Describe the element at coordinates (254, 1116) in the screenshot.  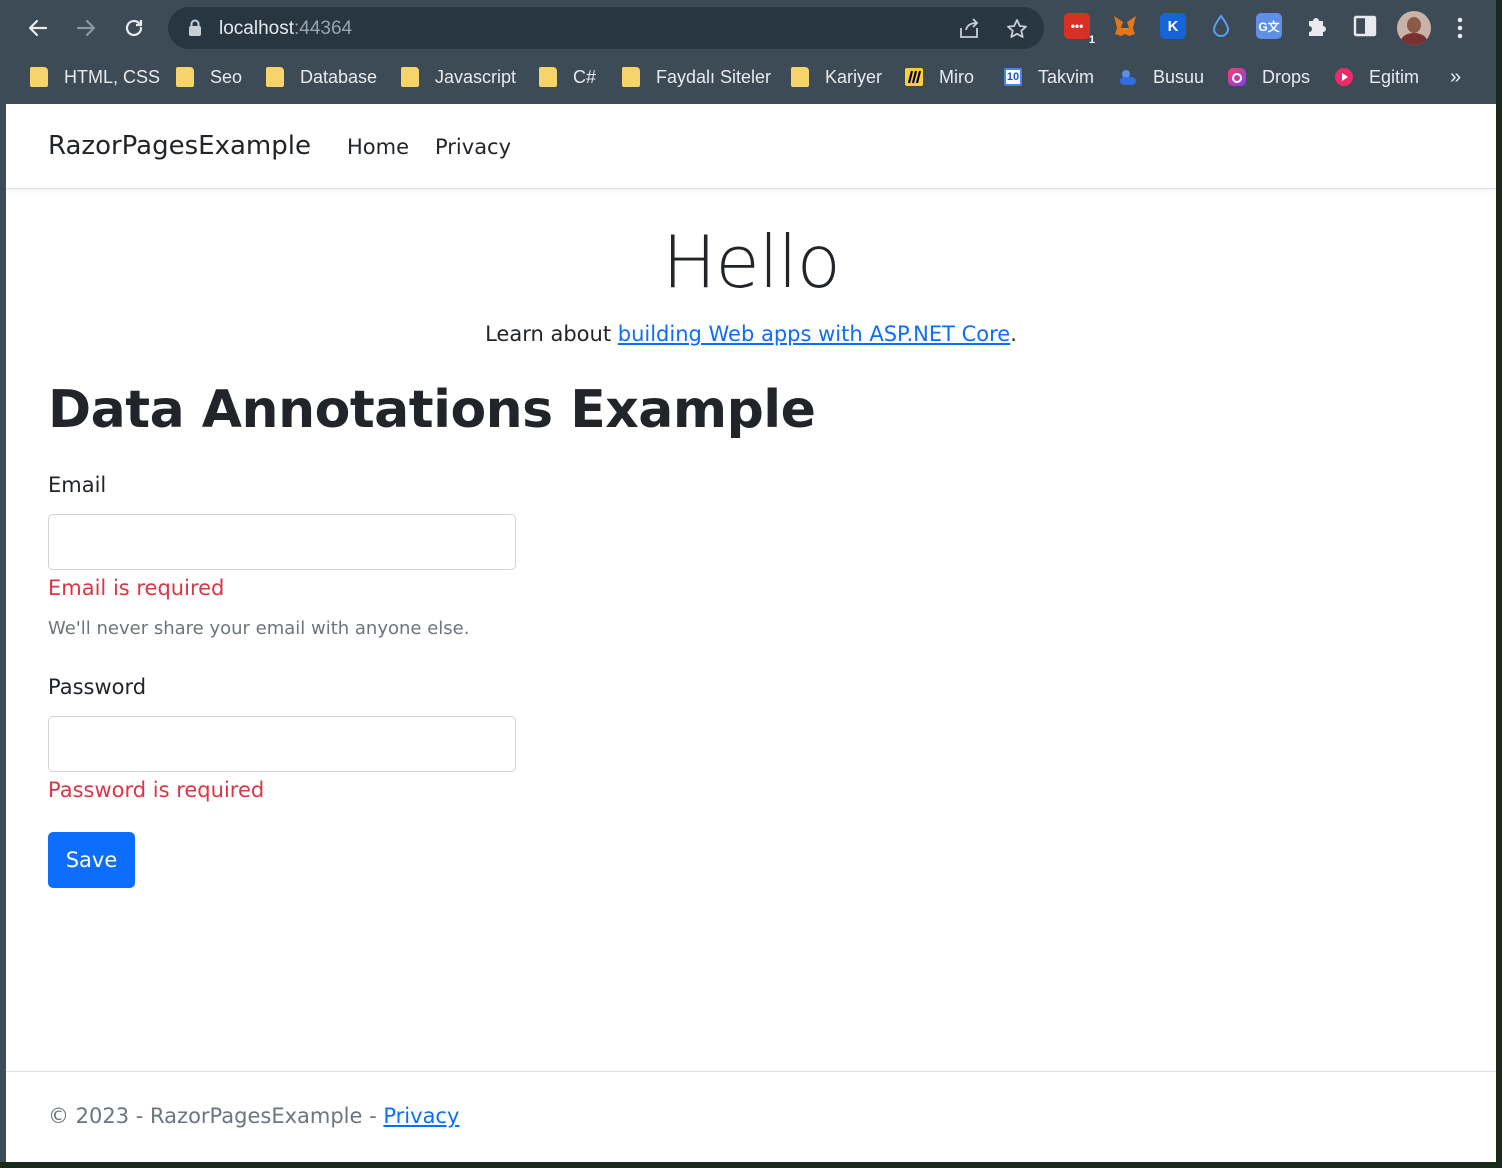
I see `footer-text: © 2023 - RazorPagesExample - Privacy` at that location.